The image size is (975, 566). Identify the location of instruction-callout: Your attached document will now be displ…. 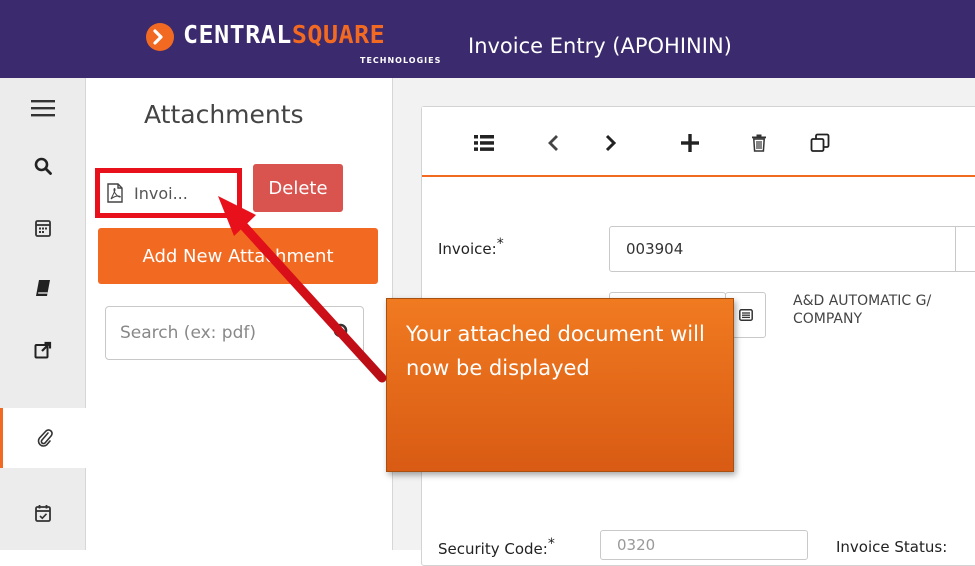
(560, 385).